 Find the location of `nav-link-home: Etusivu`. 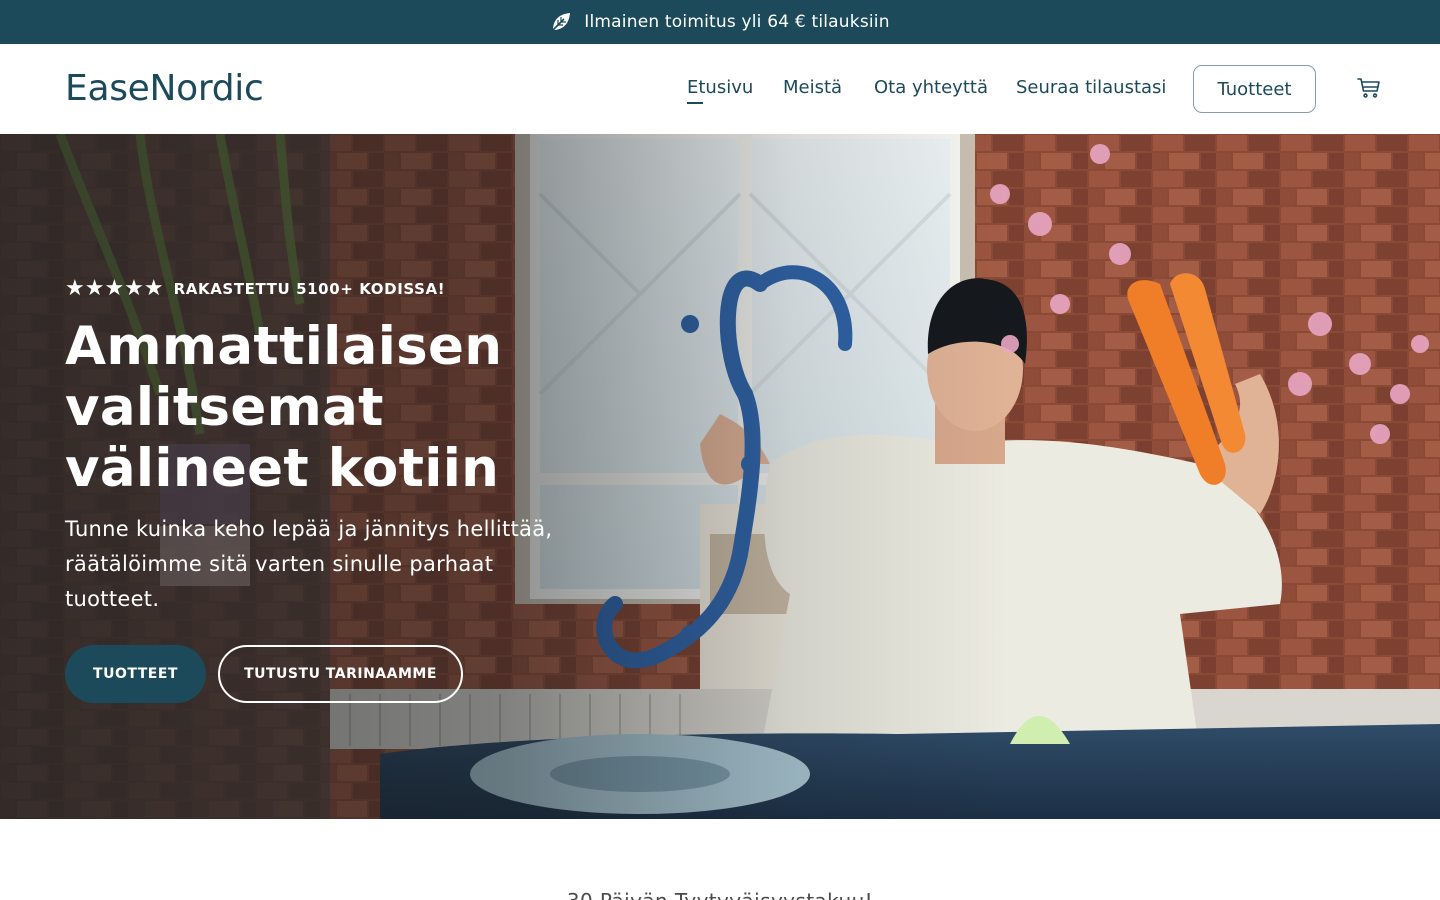

nav-link-home: Etusivu is located at coordinates (720, 90).